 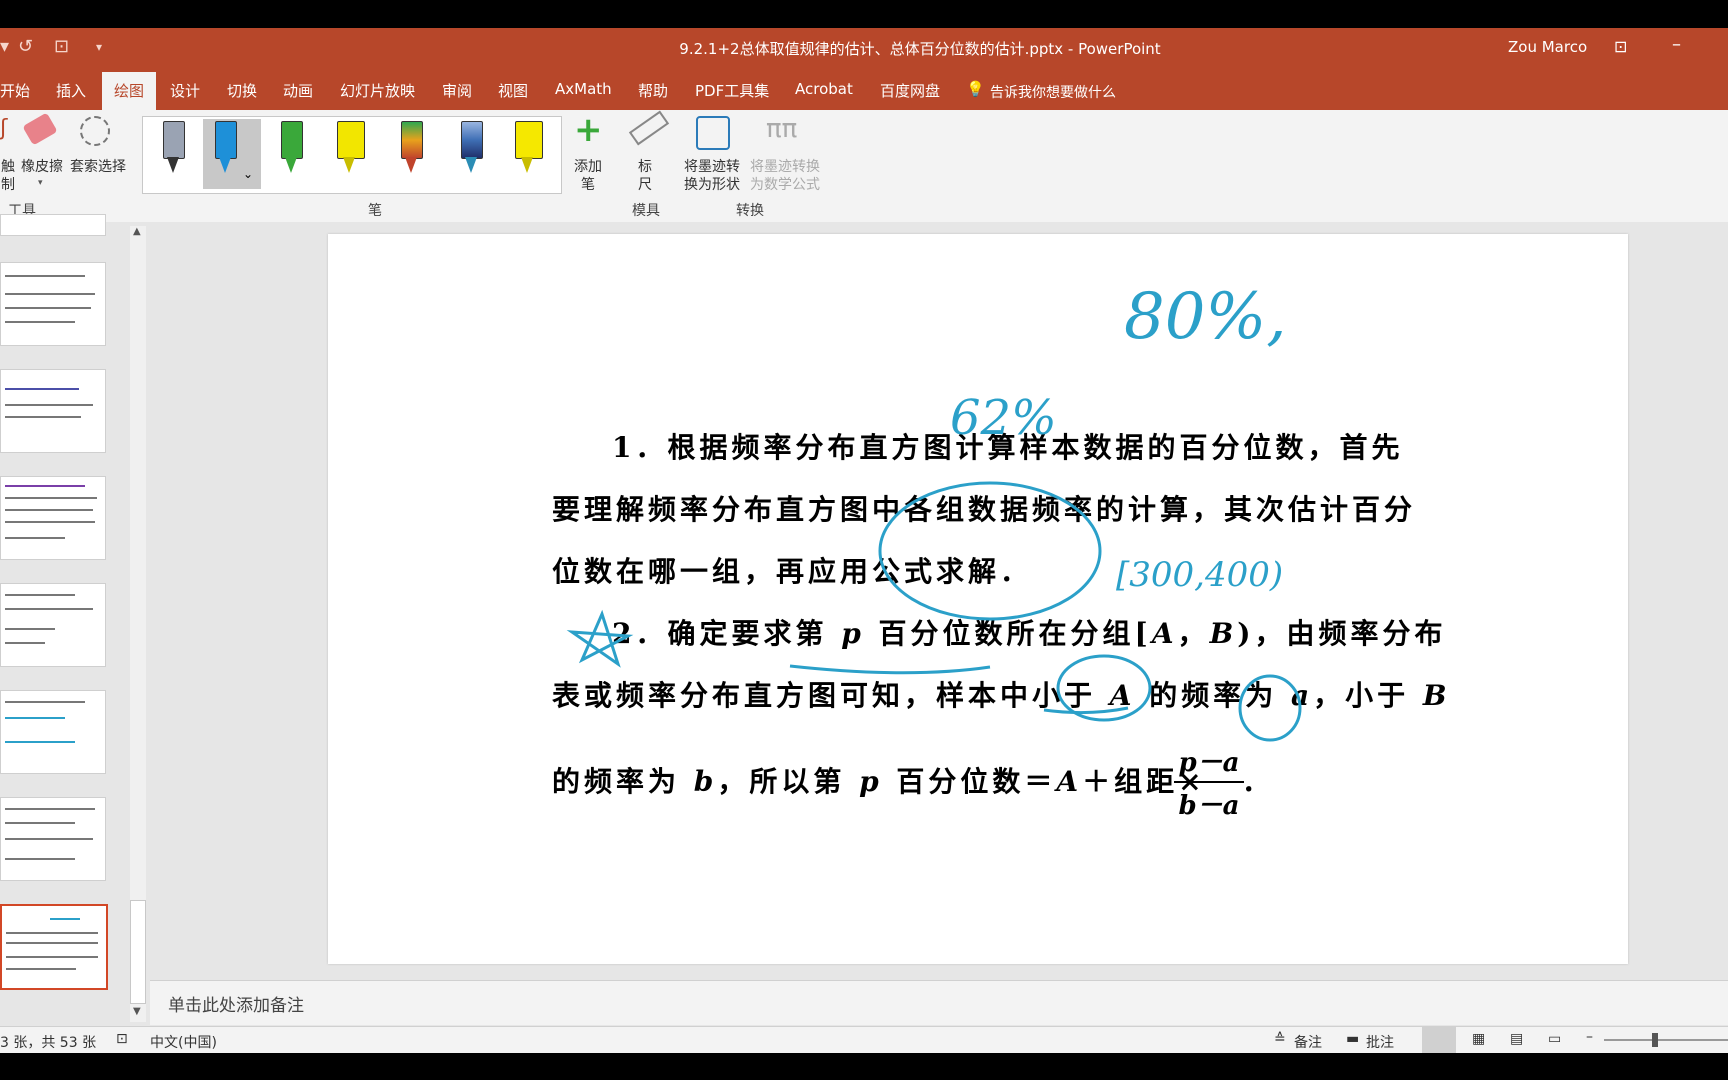 I want to click on slide-thumbnails, so click(x=75, y=620).